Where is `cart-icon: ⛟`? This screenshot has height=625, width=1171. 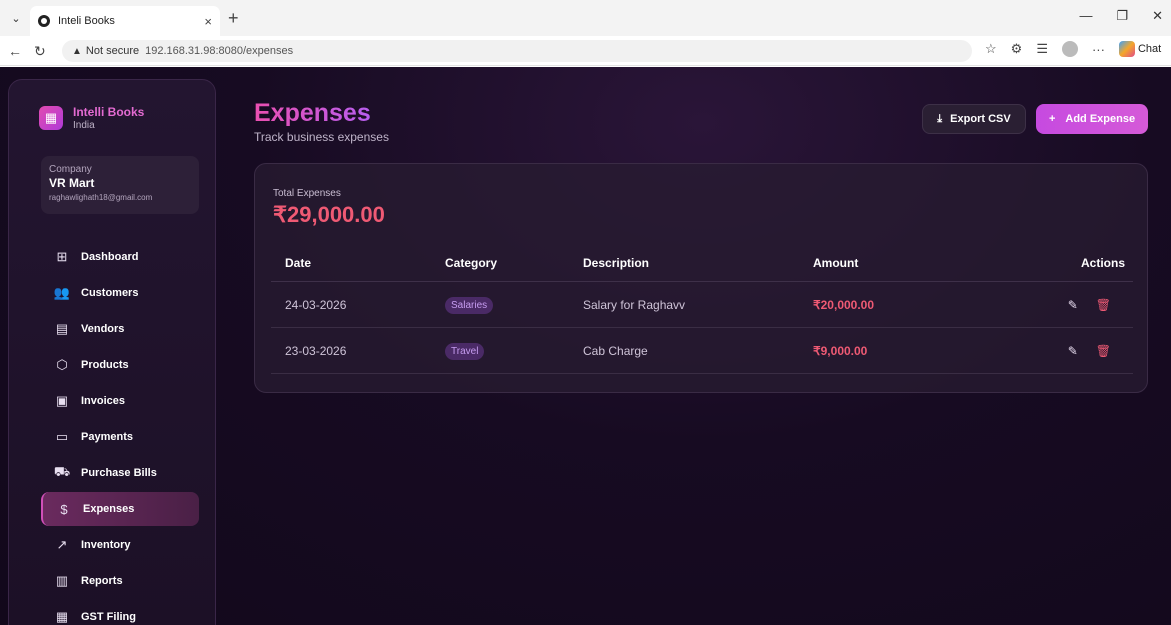
cart-icon: ⛟ is located at coordinates (62, 471).